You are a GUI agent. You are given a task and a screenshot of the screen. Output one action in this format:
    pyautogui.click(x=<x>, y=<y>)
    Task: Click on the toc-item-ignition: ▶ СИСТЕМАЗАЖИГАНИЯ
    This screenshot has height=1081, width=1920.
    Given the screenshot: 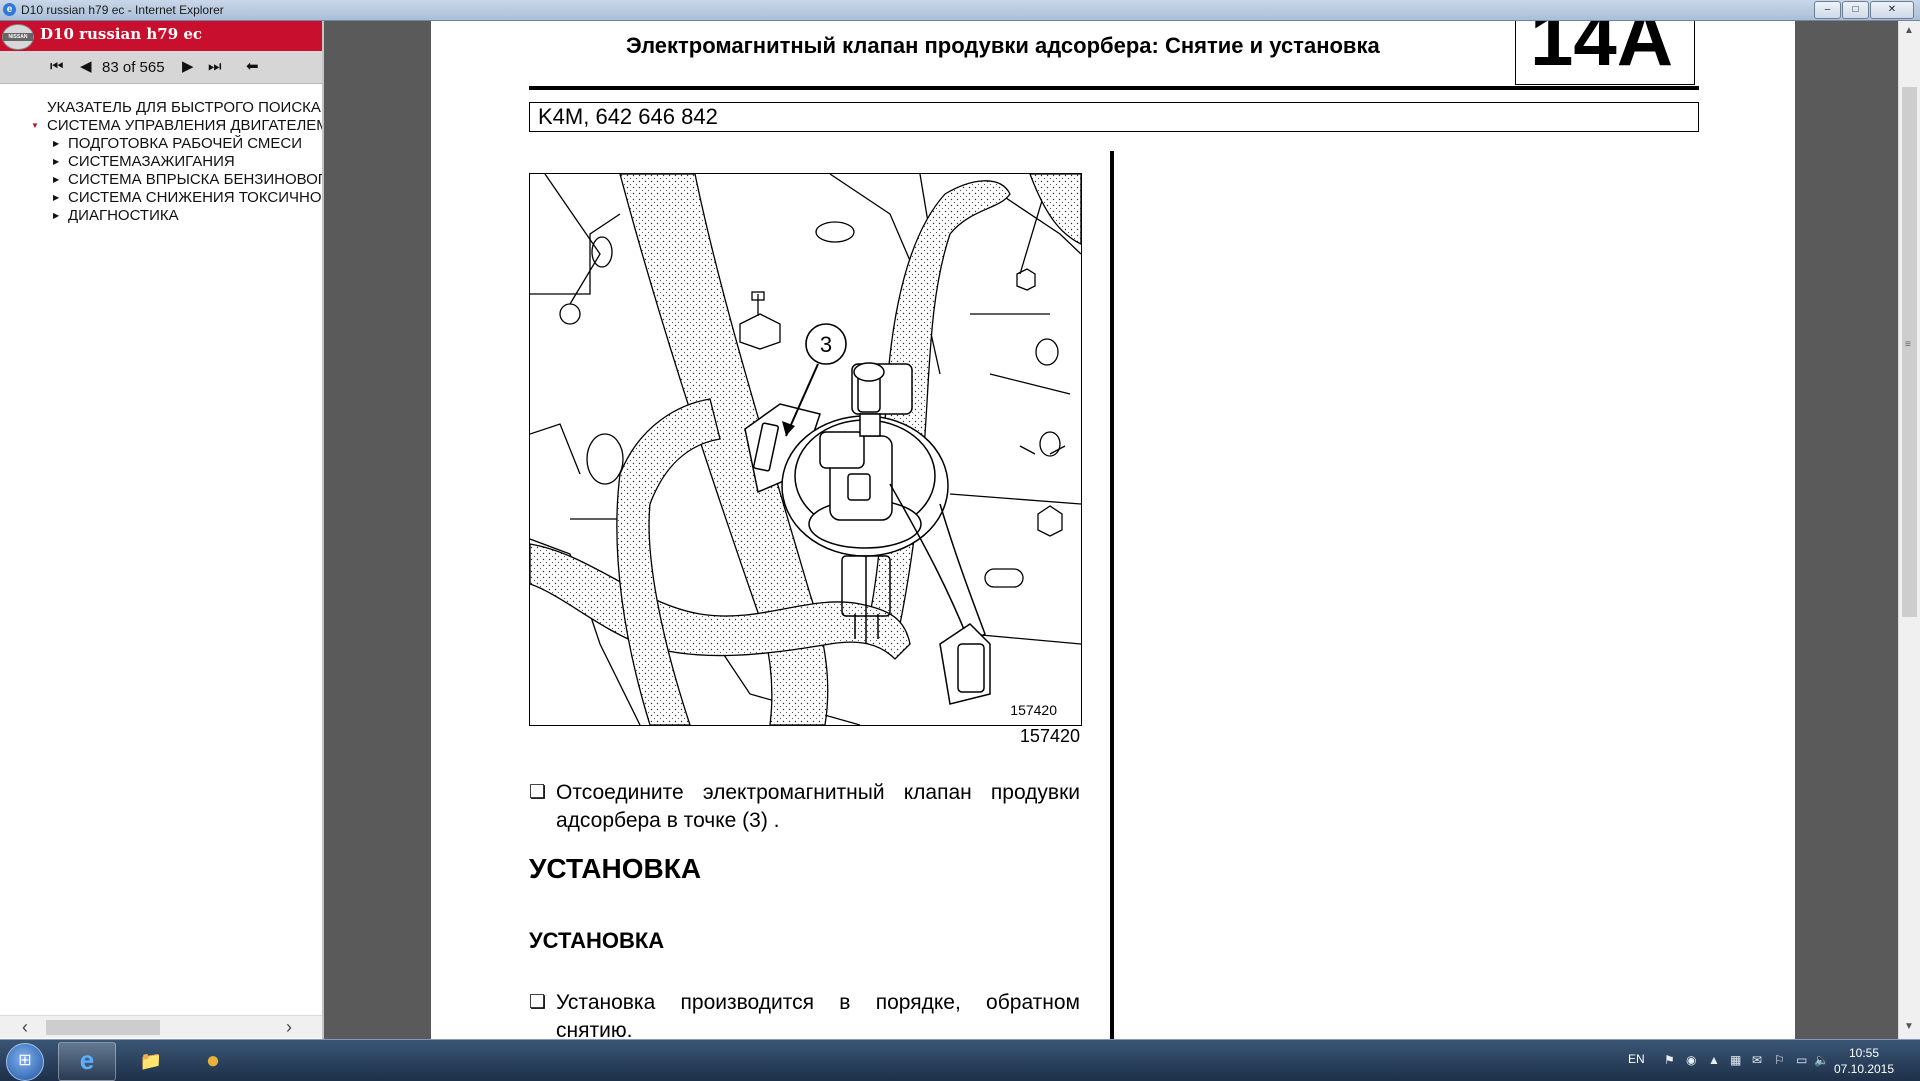 What is the action you would take?
    pyautogui.click(x=161, y=162)
    